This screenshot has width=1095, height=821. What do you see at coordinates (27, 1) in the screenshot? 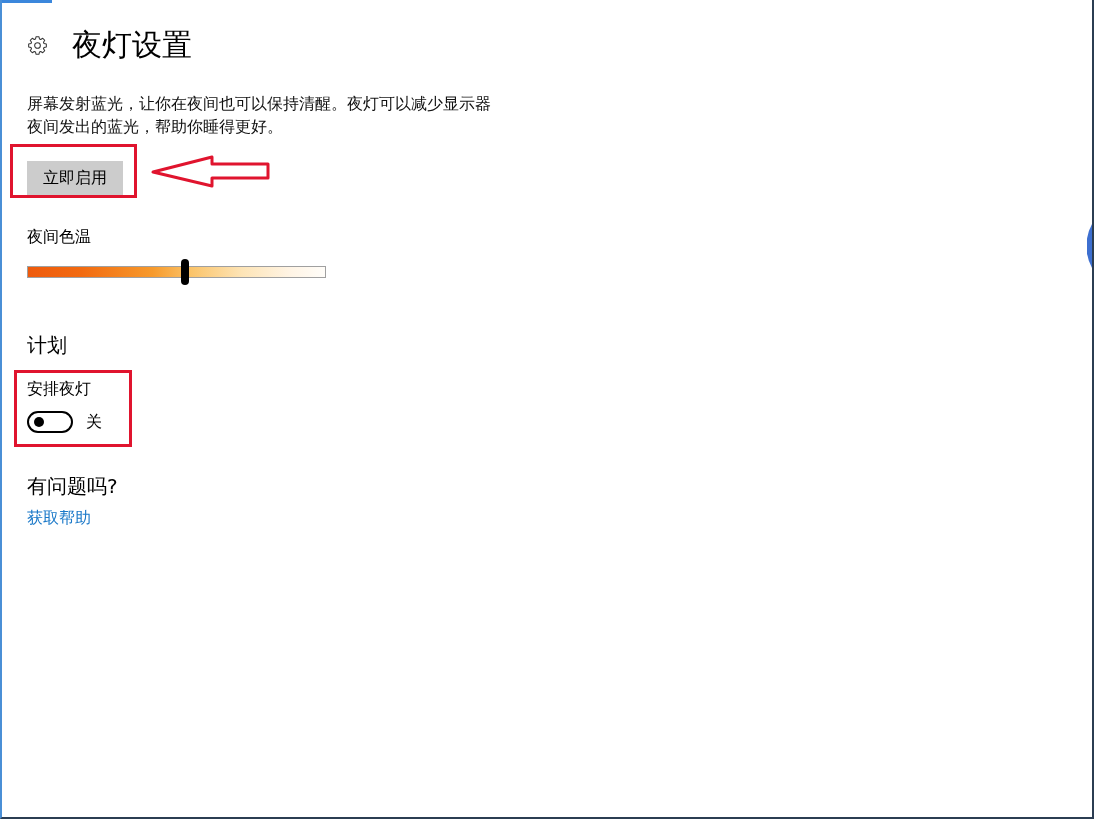
I see `accent-bar` at bounding box center [27, 1].